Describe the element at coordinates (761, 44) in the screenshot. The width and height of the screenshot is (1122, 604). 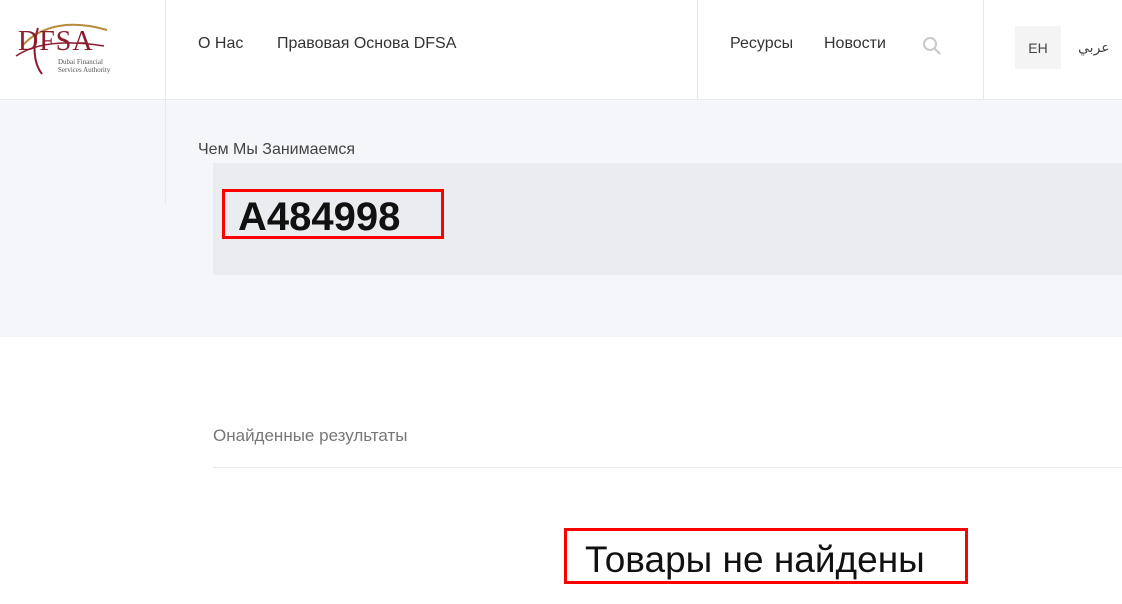
I see `nav-resources: Ресурсы` at that location.